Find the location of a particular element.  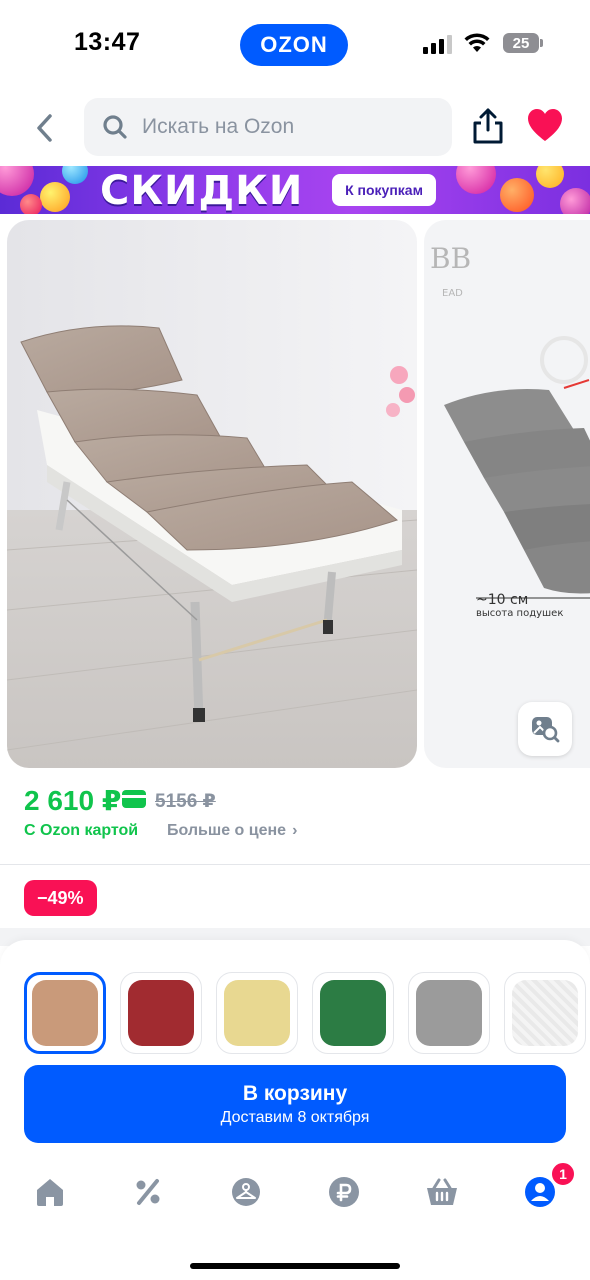

search-bar is located at coordinates (268, 127).